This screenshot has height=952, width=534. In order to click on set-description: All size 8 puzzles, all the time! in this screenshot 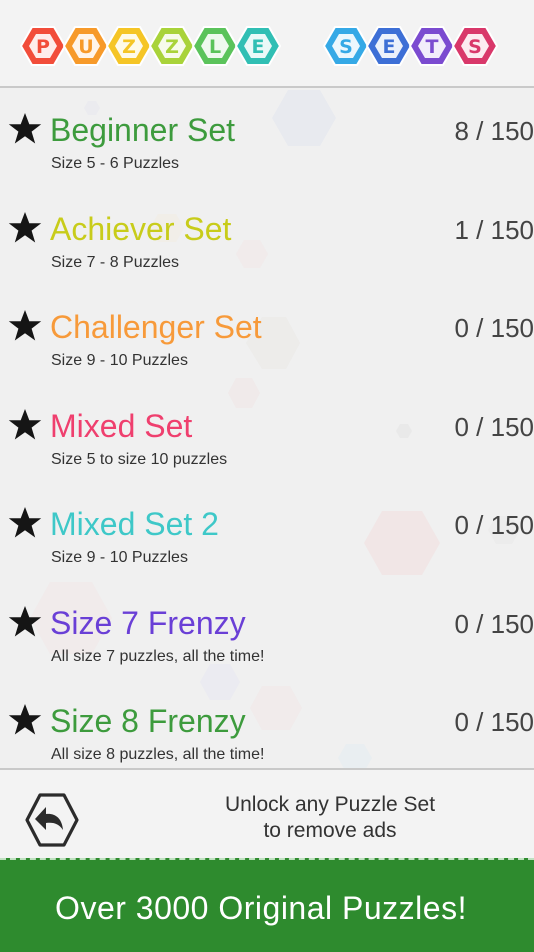, I will do `click(158, 754)`.